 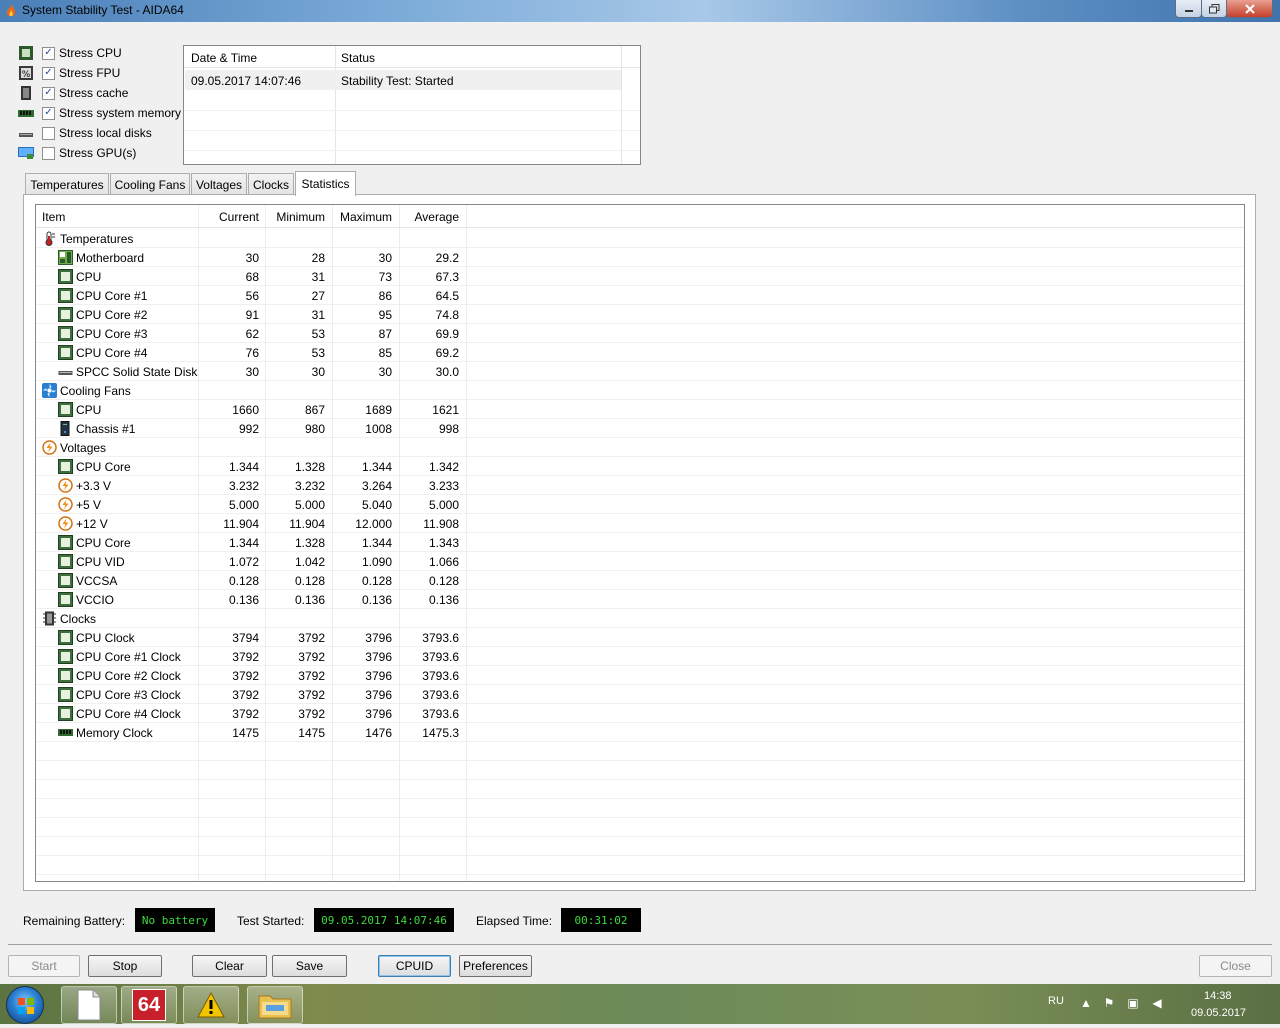 What do you see at coordinates (640, 333) in the screenshot?
I see `table-row: CPU Core #3 62 53 87 69.9` at bounding box center [640, 333].